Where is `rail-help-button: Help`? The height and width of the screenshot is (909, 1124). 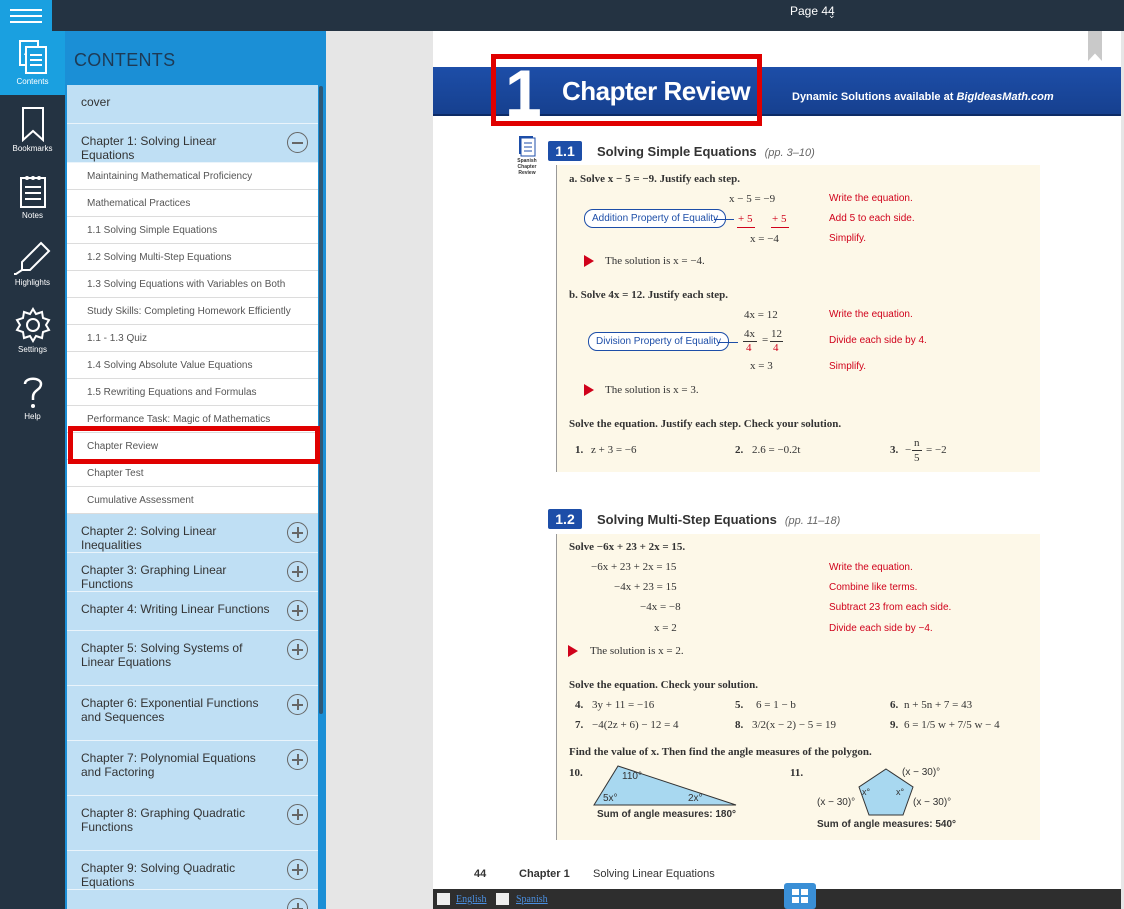
rail-help-button: Help is located at coordinates (32, 398).